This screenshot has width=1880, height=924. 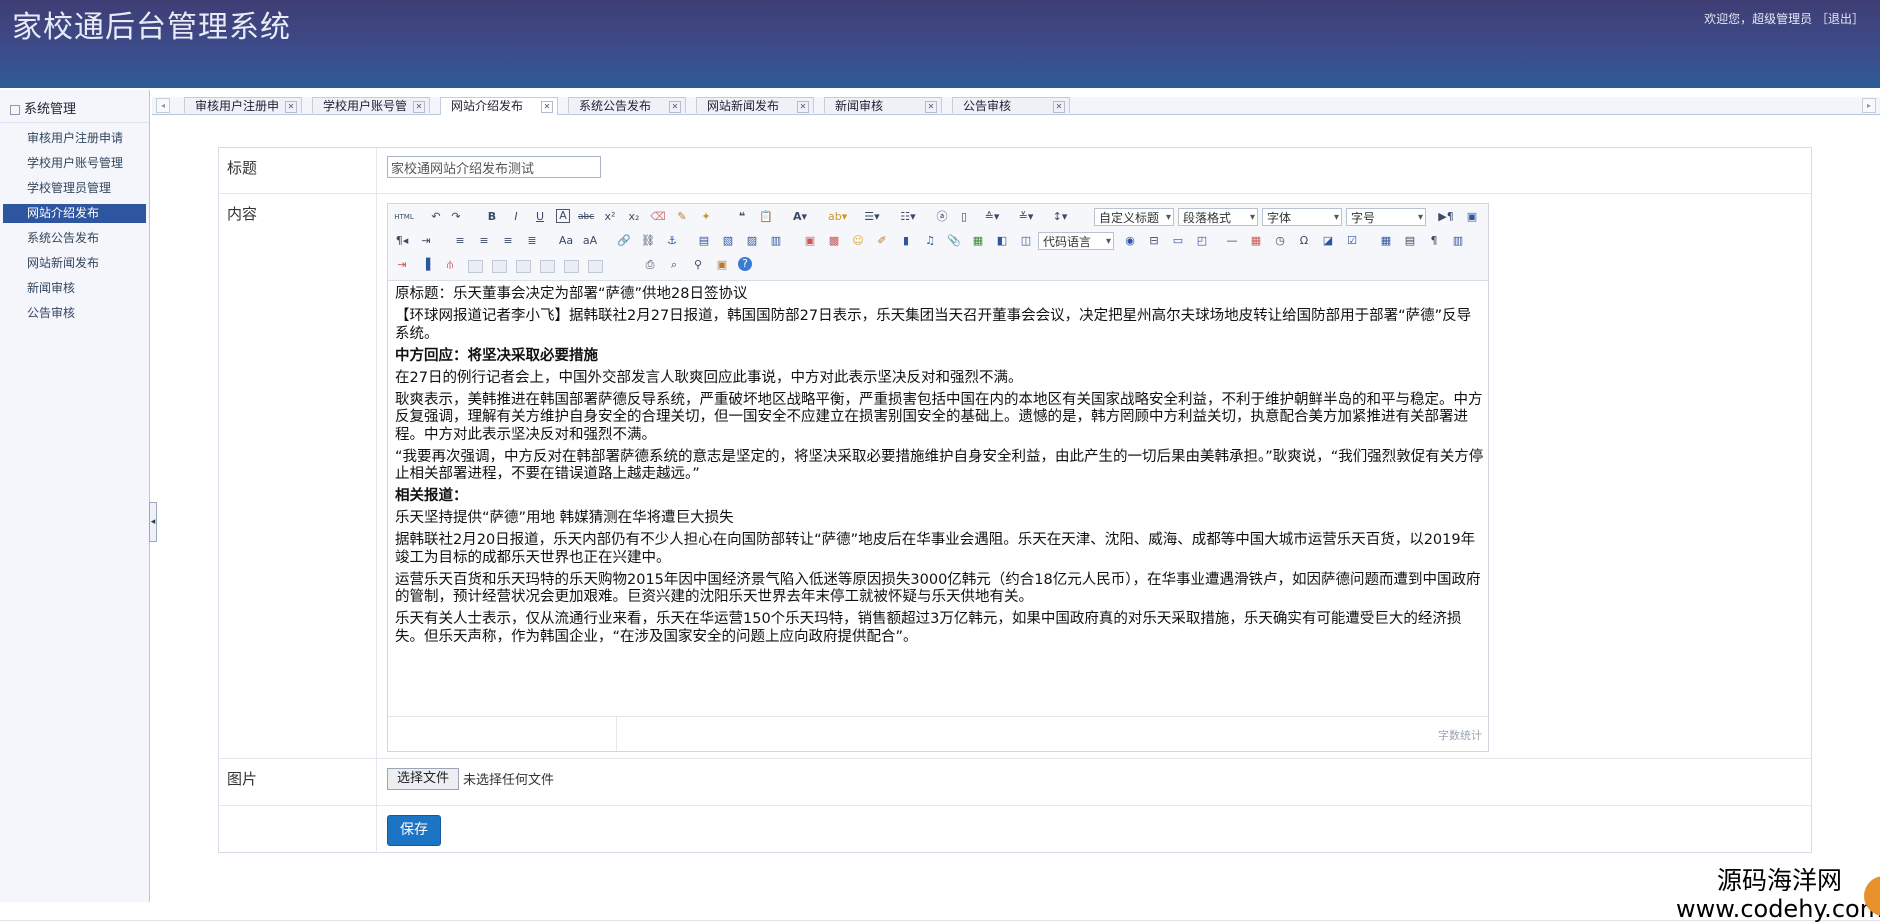 I want to click on merge-down-icon, so click(x=523, y=266).